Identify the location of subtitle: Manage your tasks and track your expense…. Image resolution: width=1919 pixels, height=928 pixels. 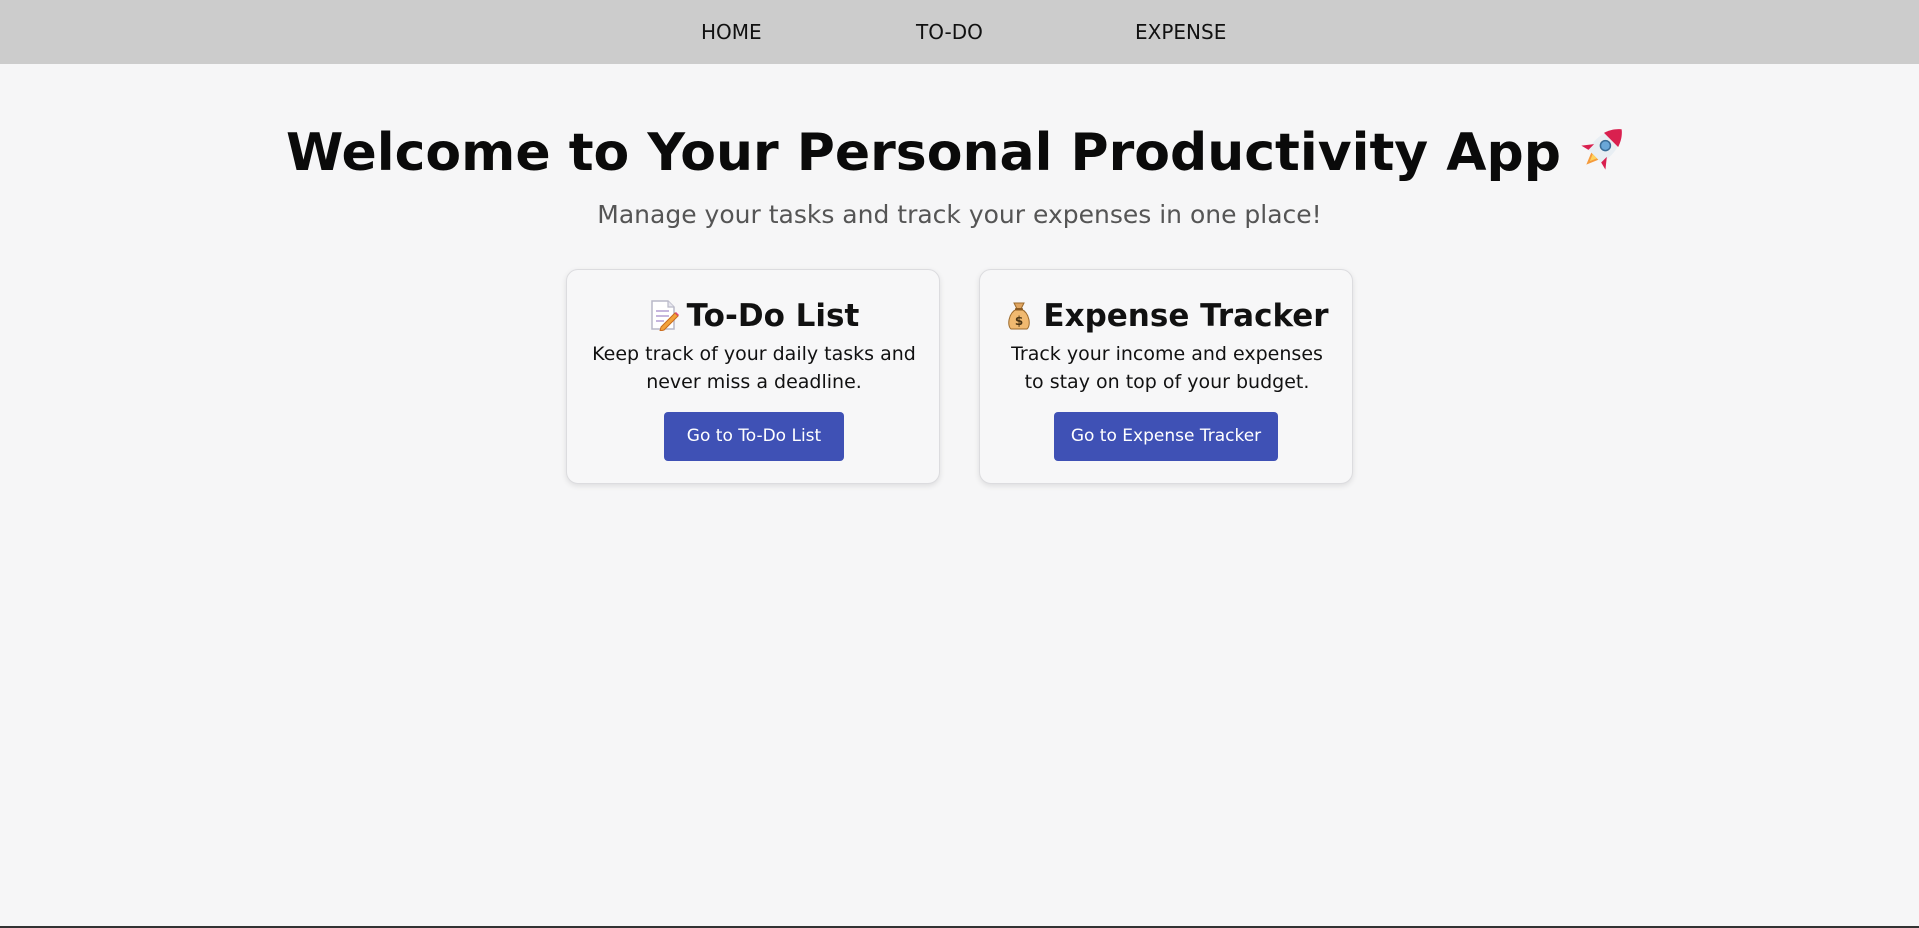
(959, 214).